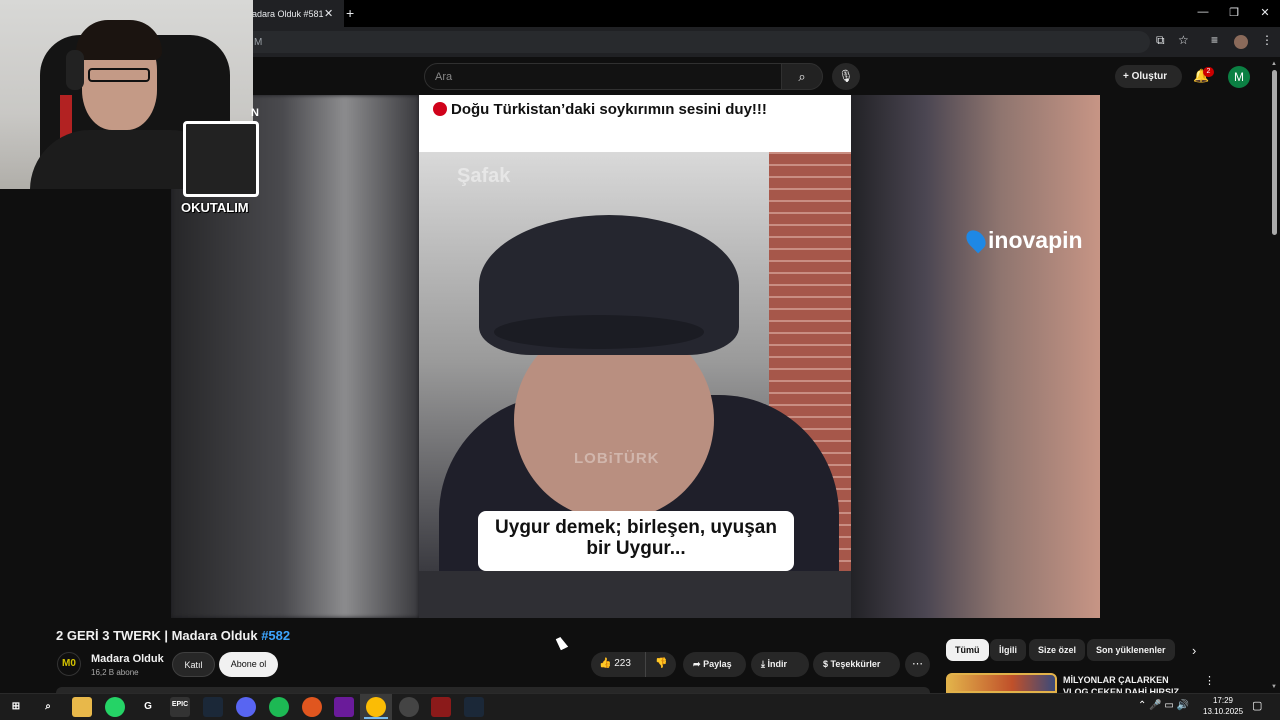 Image resolution: width=1280 pixels, height=720 pixels. Describe the element at coordinates (1131, 650) in the screenshot. I see `chip-recently-uploaded: Son yüklenenler` at that location.